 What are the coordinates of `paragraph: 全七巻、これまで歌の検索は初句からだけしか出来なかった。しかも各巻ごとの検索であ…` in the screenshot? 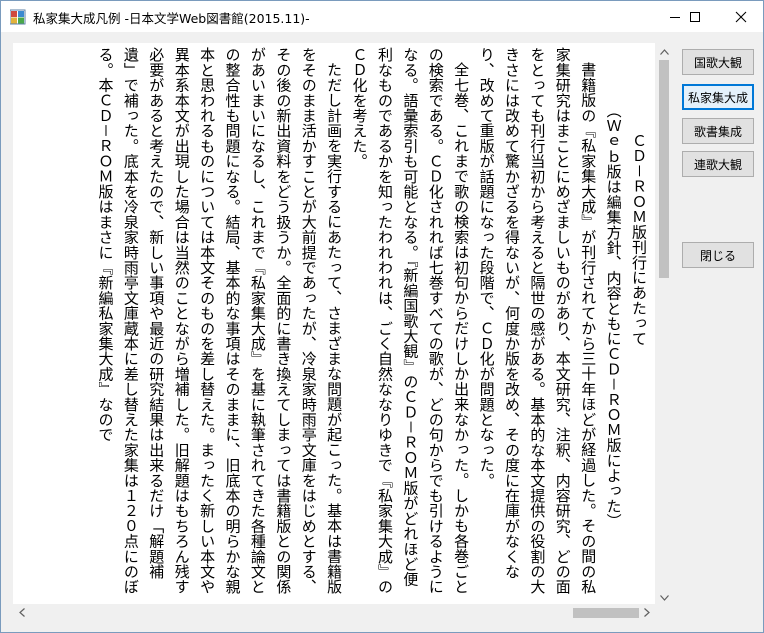 It's located at (410, 321).